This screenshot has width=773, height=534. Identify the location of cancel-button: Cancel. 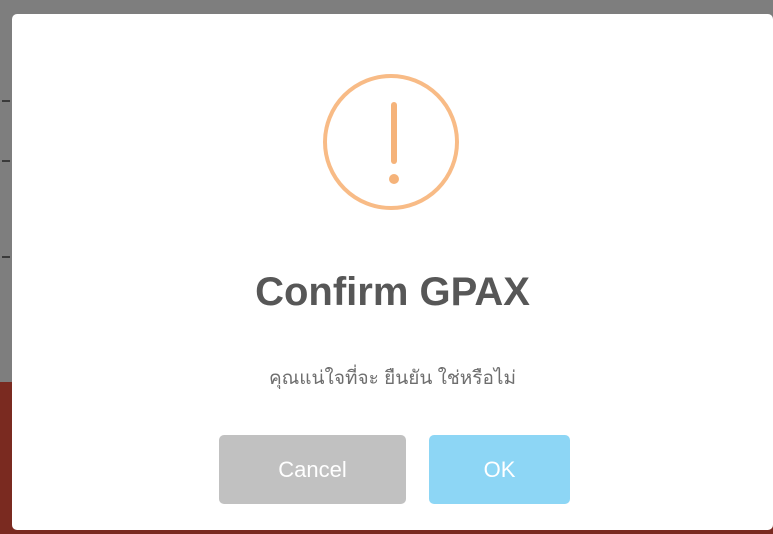
(312, 469).